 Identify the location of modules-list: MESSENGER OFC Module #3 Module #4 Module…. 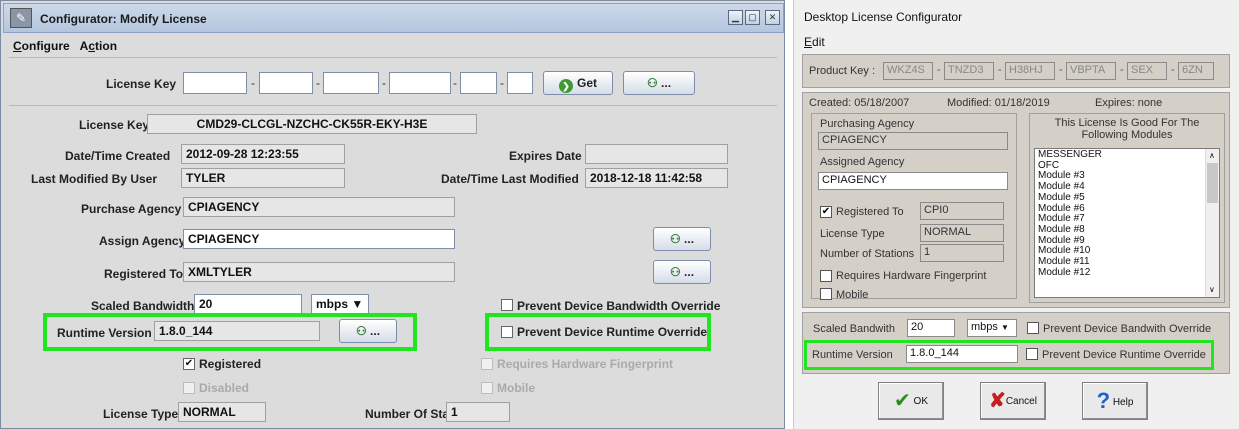
(1127, 223).